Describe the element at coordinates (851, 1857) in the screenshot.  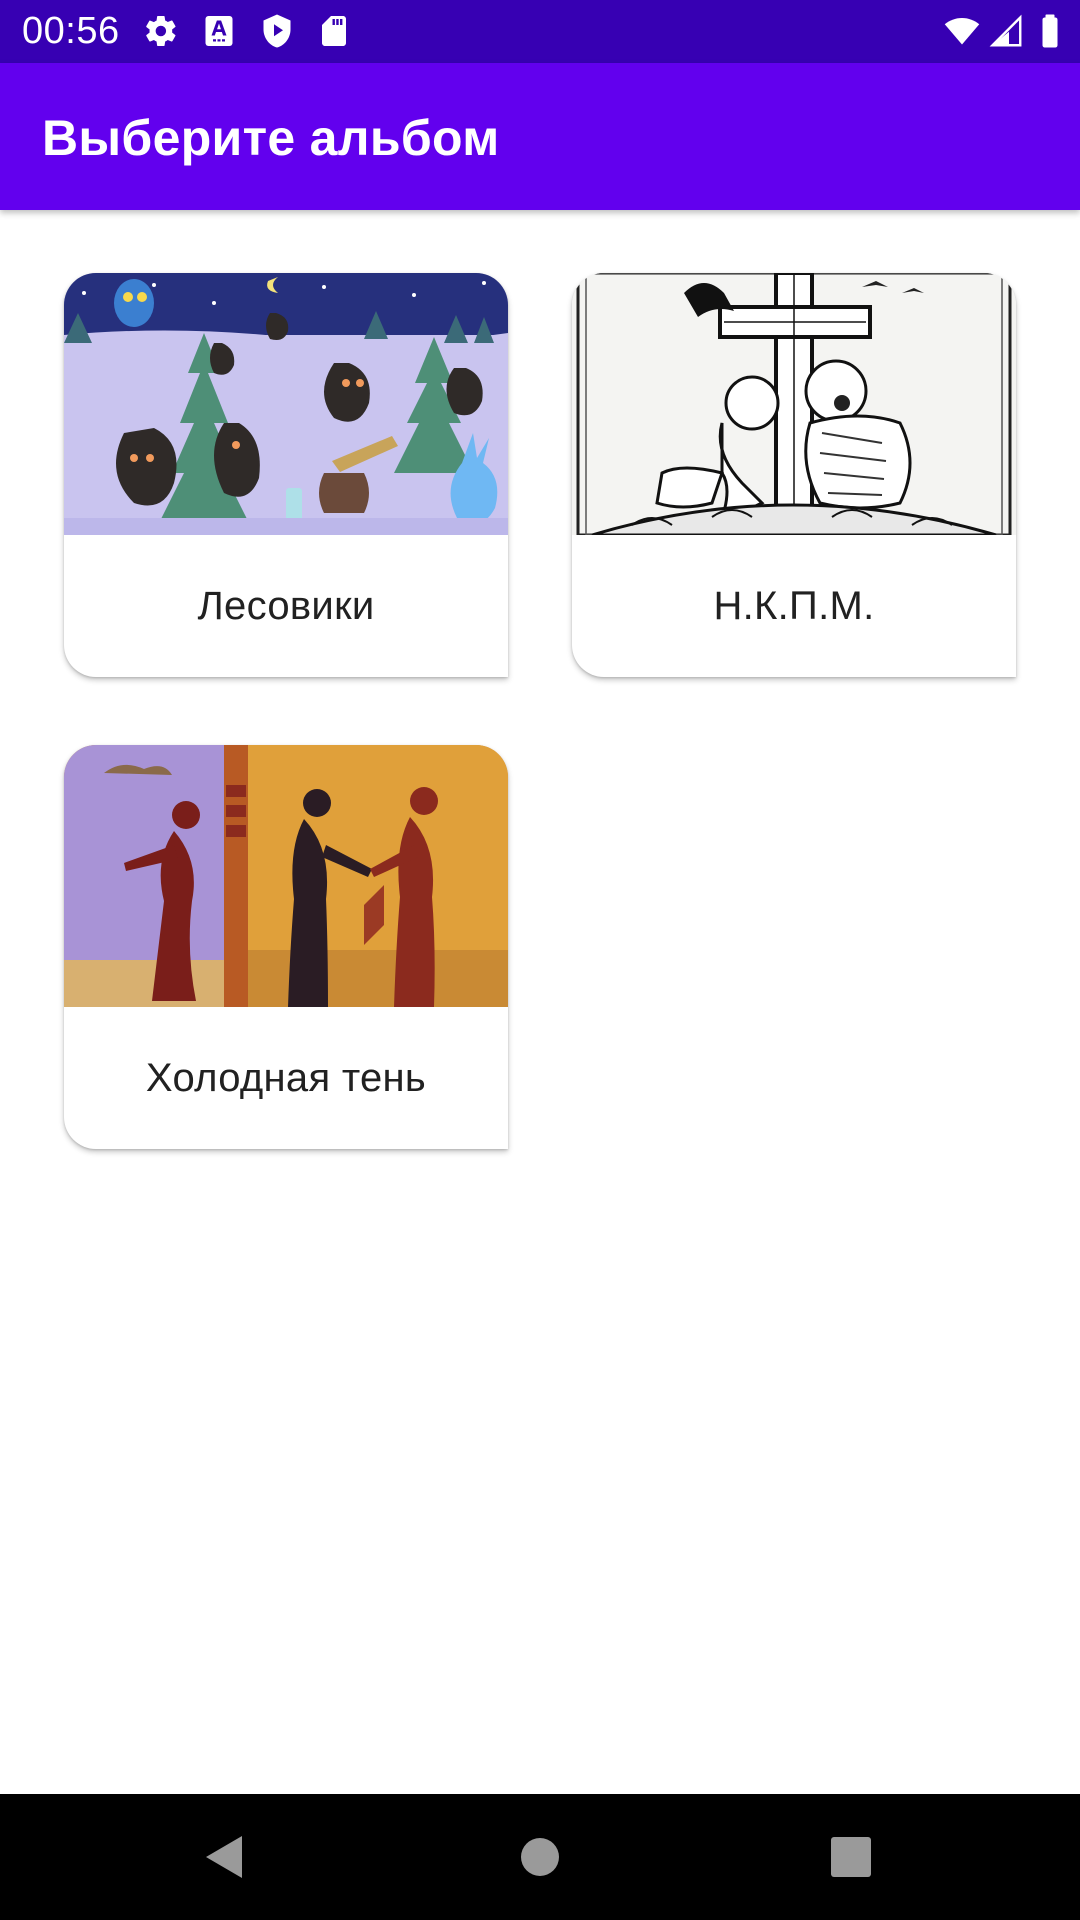
I see `recents-icon` at that location.